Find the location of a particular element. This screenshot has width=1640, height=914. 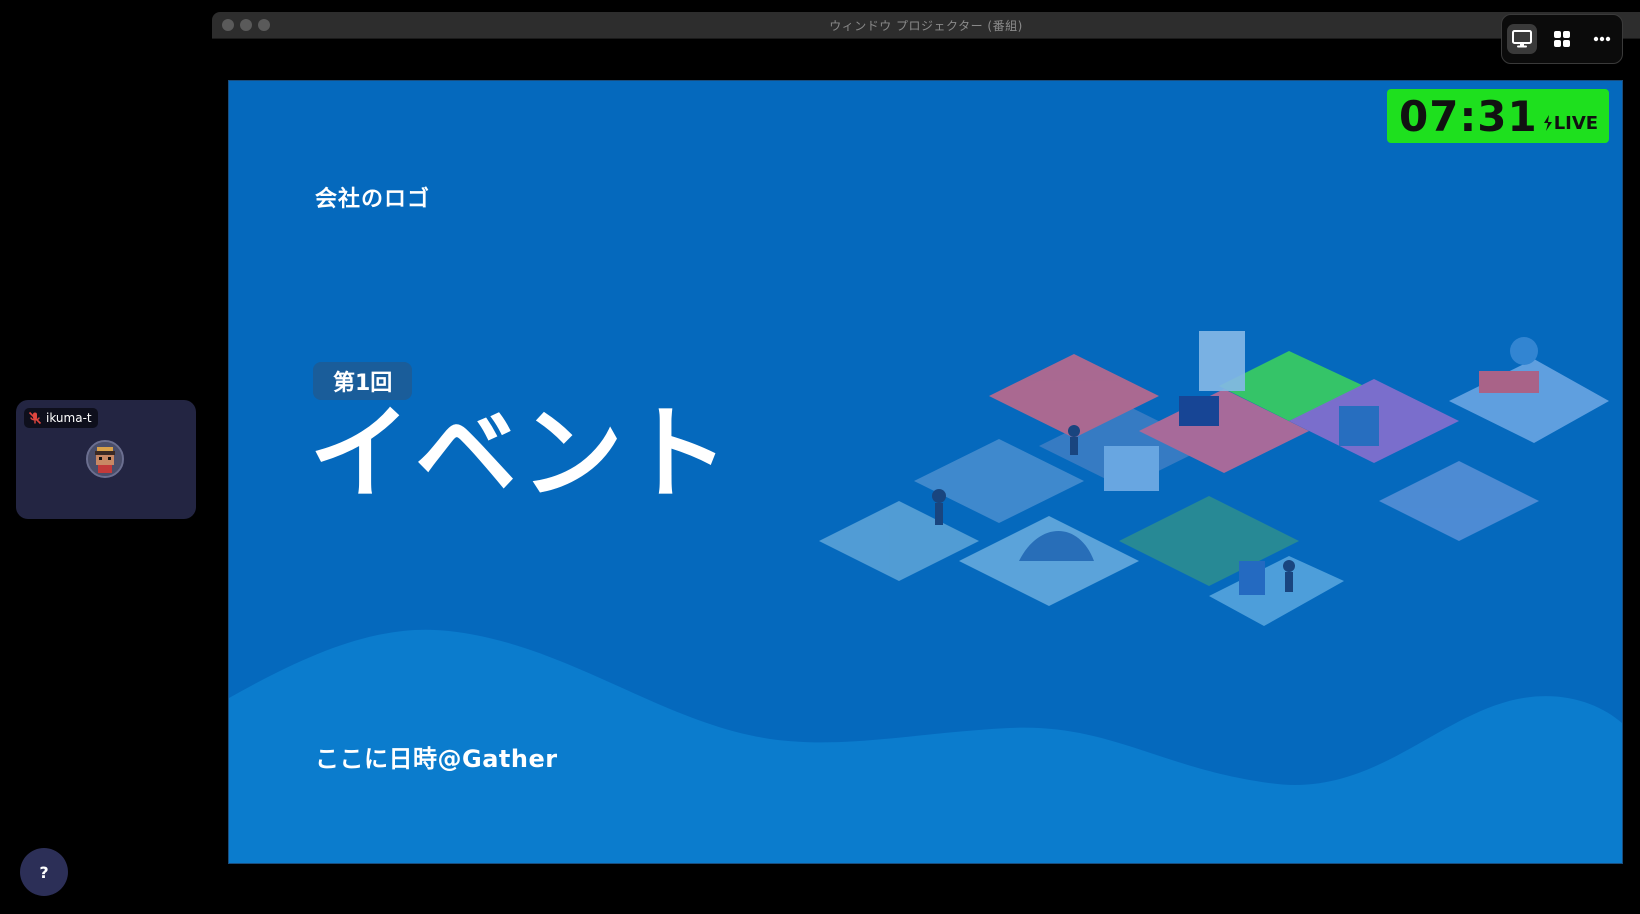

avatar is located at coordinates (105, 459).